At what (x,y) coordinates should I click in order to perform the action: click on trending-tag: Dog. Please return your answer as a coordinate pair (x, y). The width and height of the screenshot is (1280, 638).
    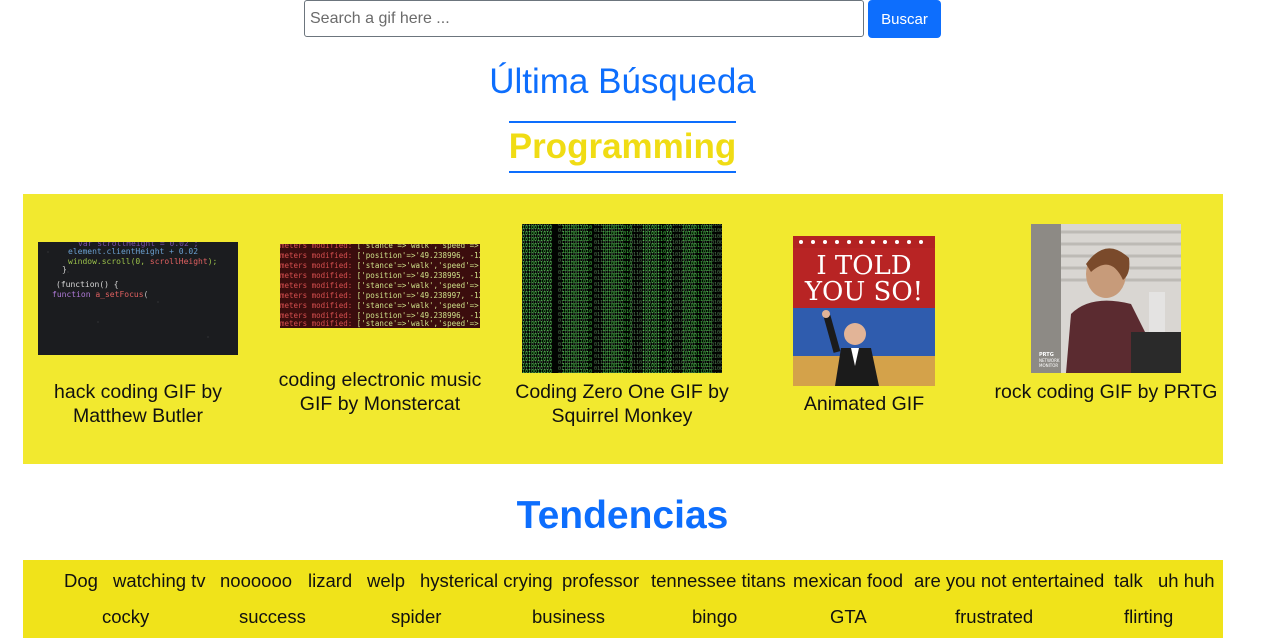
    Looking at the image, I should click on (81, 581).